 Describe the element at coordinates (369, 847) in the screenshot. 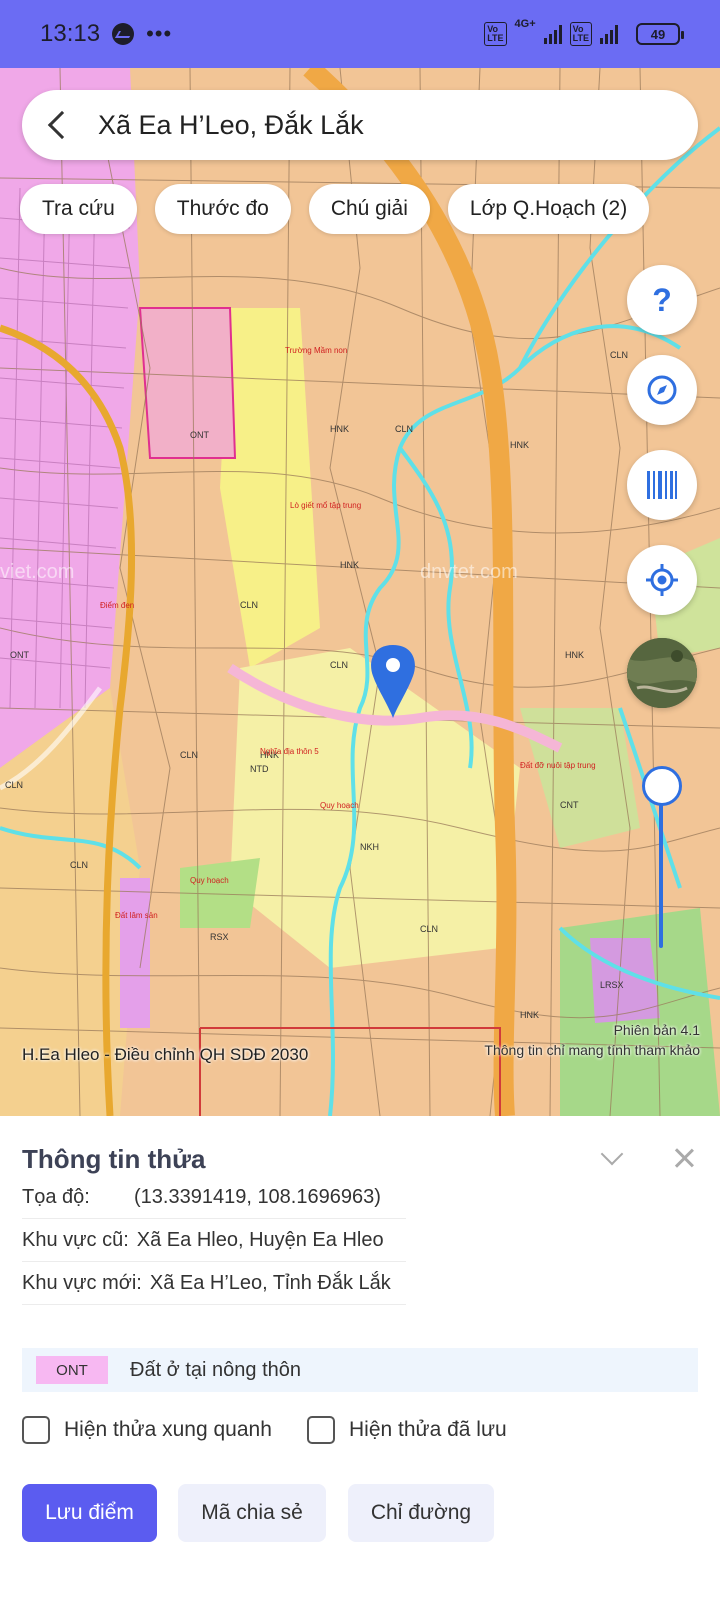

I see `svg-text: NKH` at that location.